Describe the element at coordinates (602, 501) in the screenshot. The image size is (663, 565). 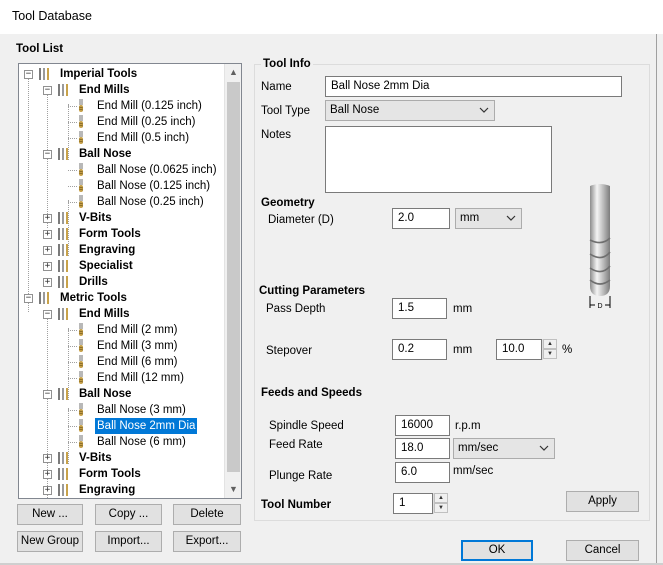
I see `apply-button: Apply` at that location.